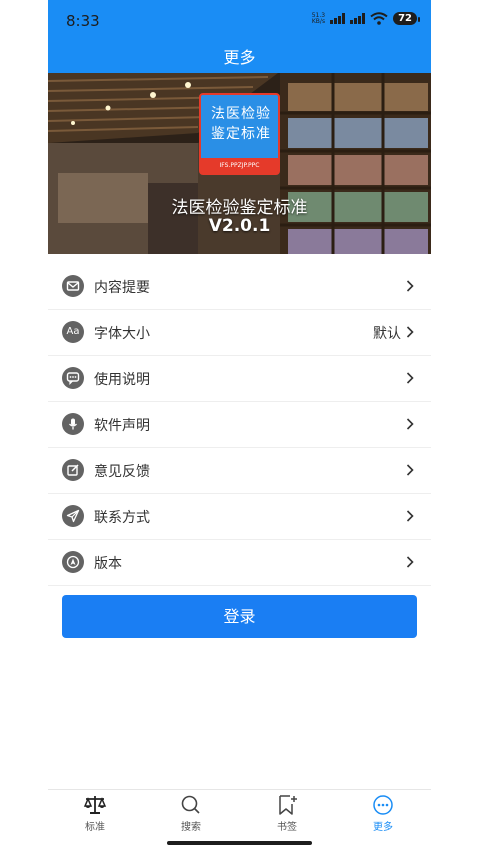 The width and height of the screenshot is (478, 850). I want to click on wifi-icon, so click(379, 18).